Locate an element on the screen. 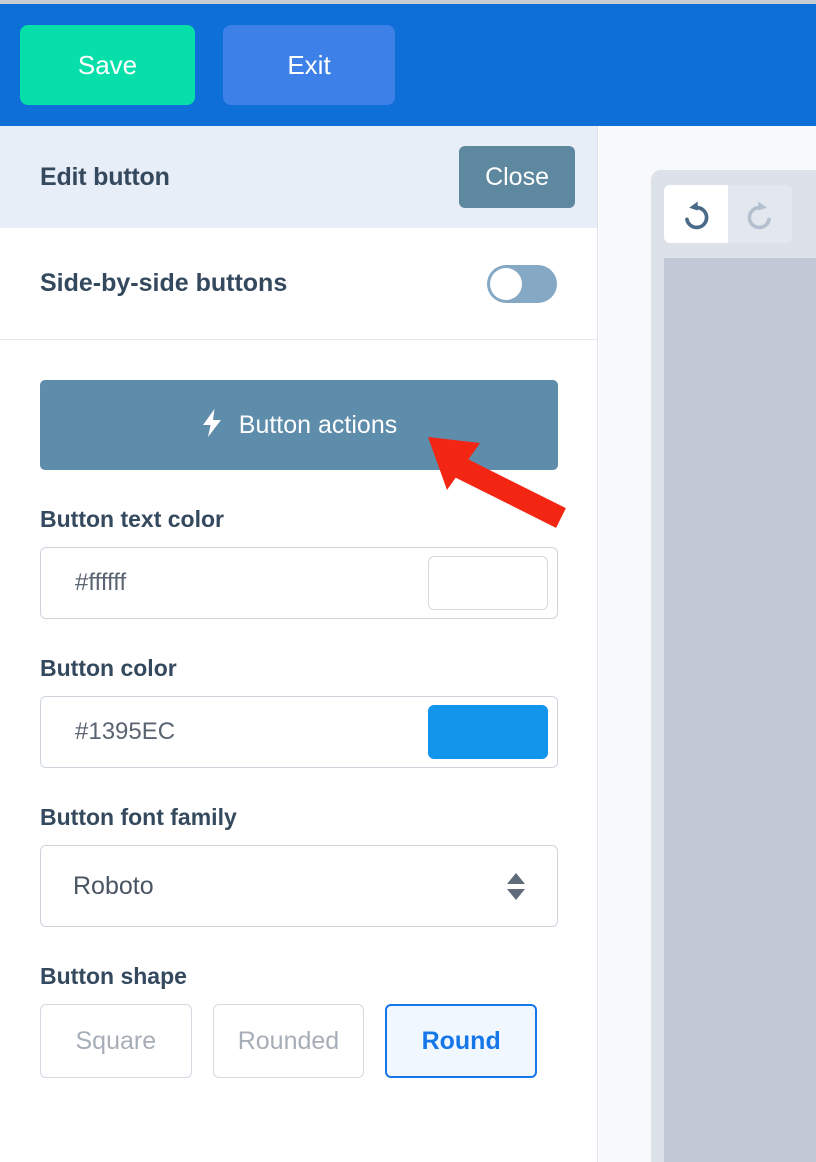 The height and width of the screenshot is (1162, 816). undo-button is located at coordinates (696, 214).